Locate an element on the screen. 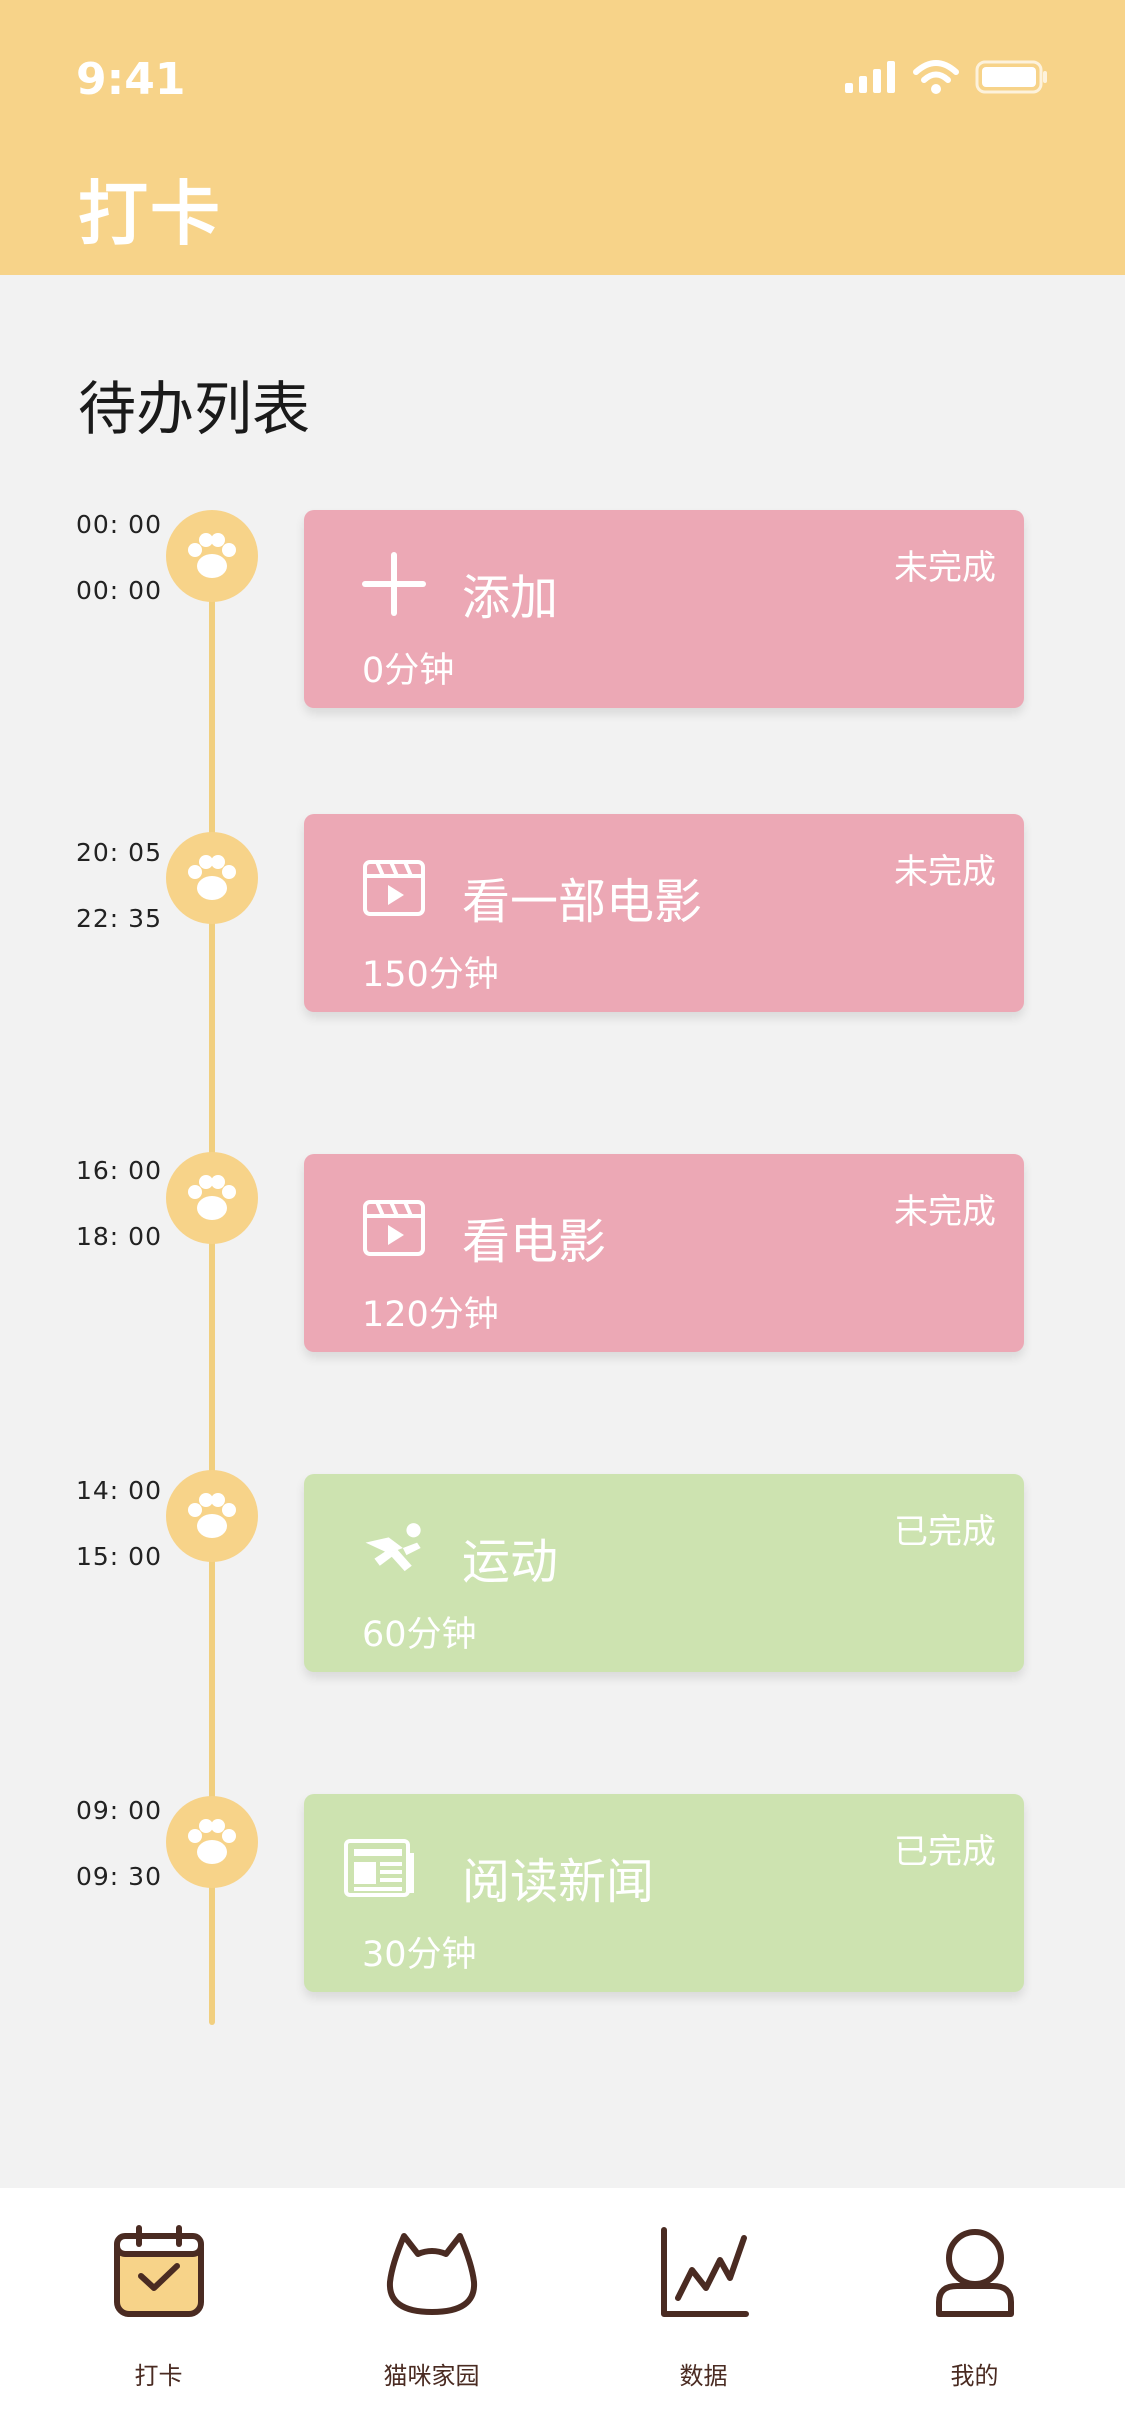 The image size is (1125, 2436). task-duration: 150分钟 is located at coordinates (430, 975).